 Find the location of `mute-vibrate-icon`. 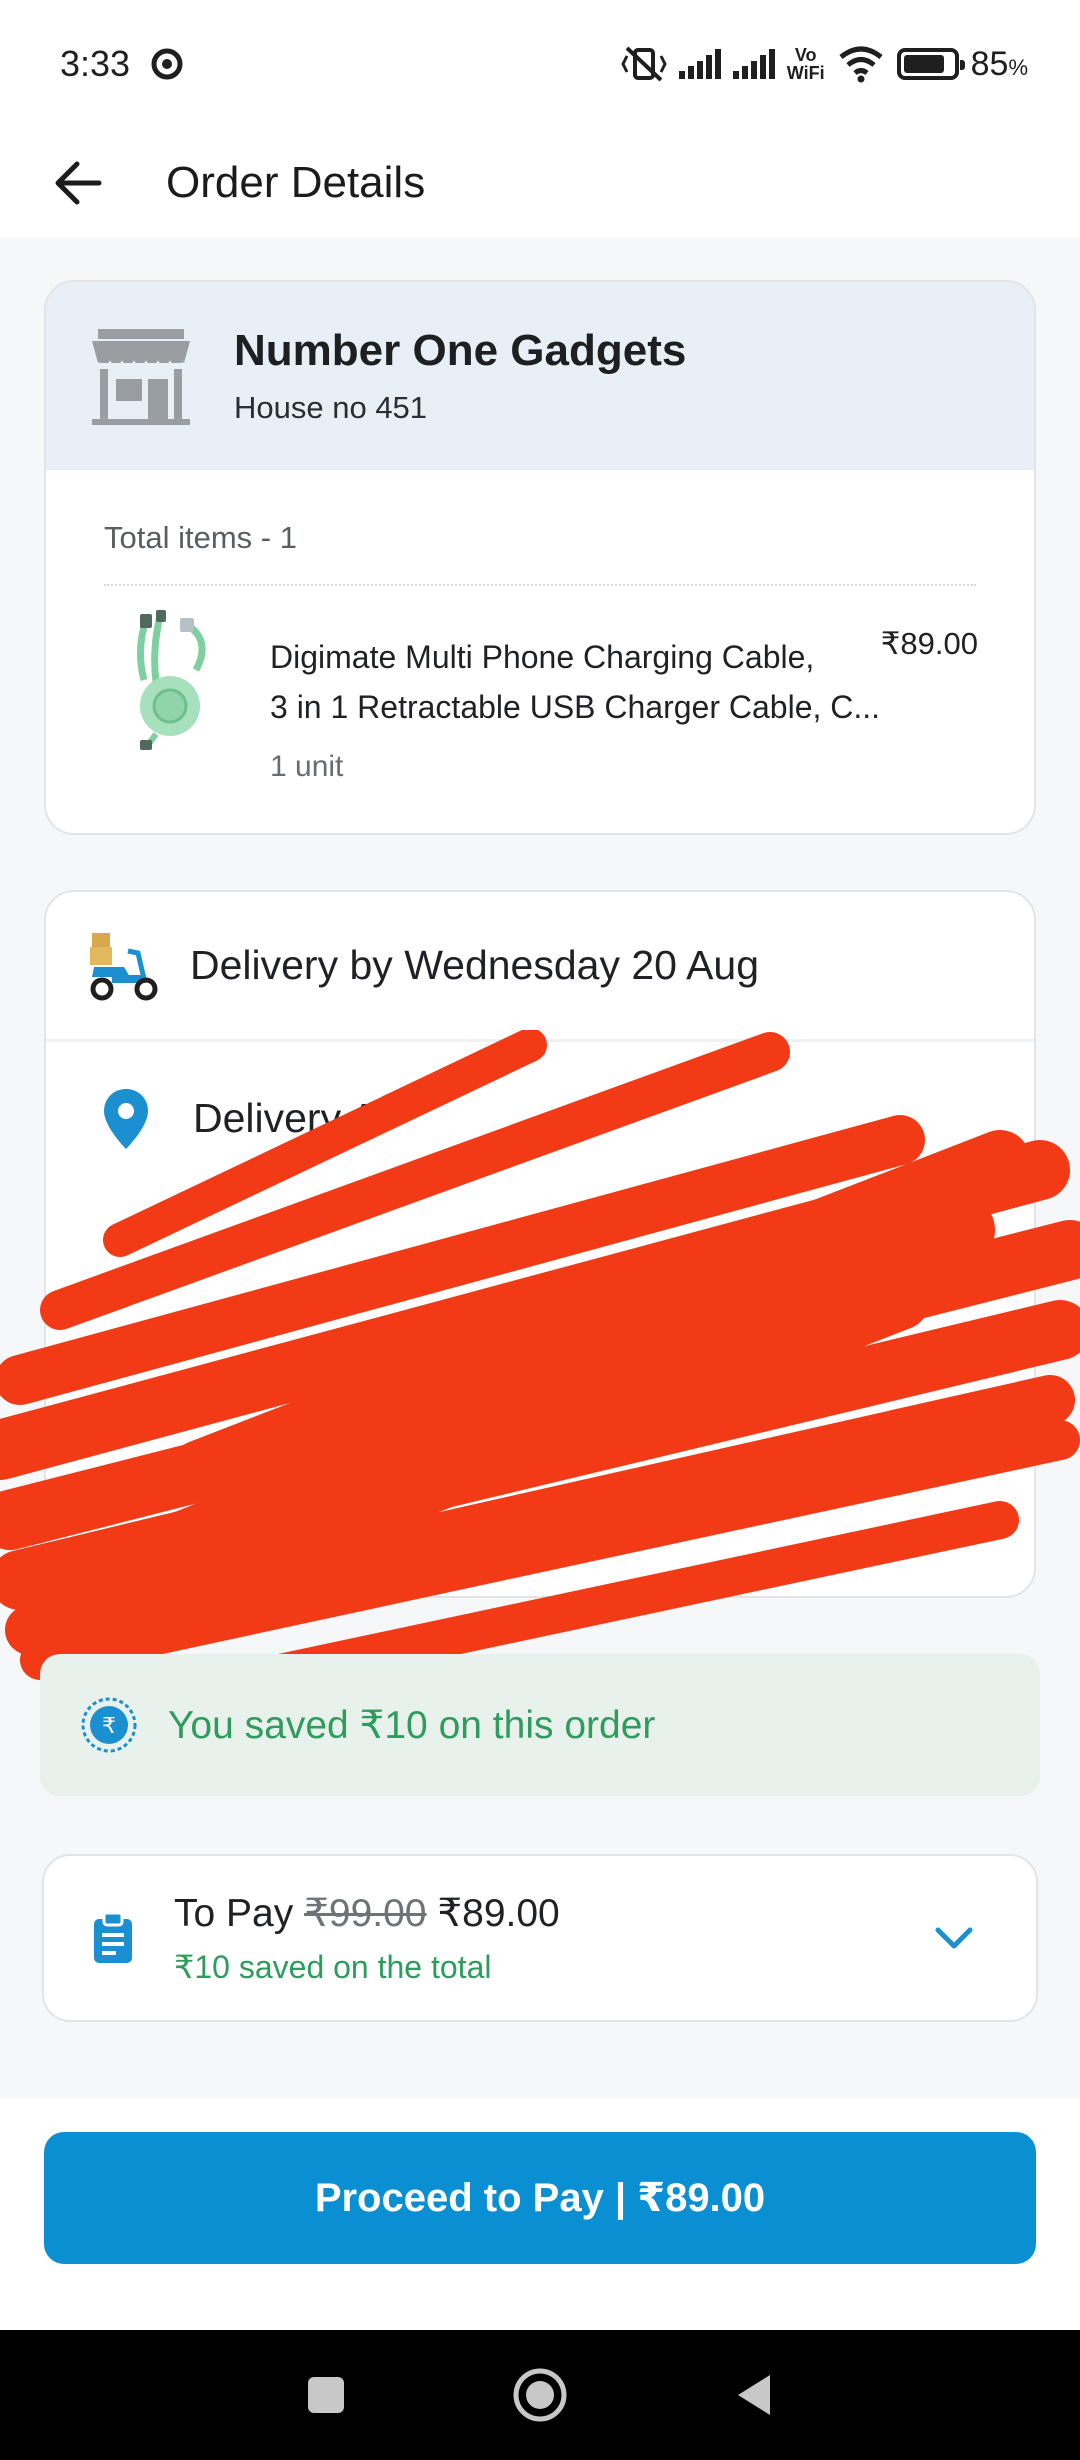

mute-vibrate-icon is located at coordinates (644, 64).